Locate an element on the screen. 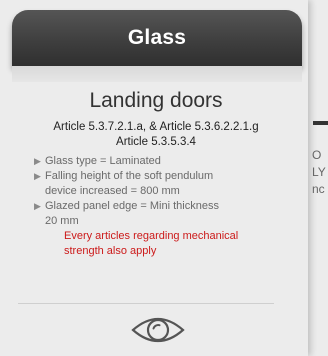 The height and width of the screenshot is (356, 328). note-line-1: Every articles regarding mechanical is located at coordinates (151, 236).